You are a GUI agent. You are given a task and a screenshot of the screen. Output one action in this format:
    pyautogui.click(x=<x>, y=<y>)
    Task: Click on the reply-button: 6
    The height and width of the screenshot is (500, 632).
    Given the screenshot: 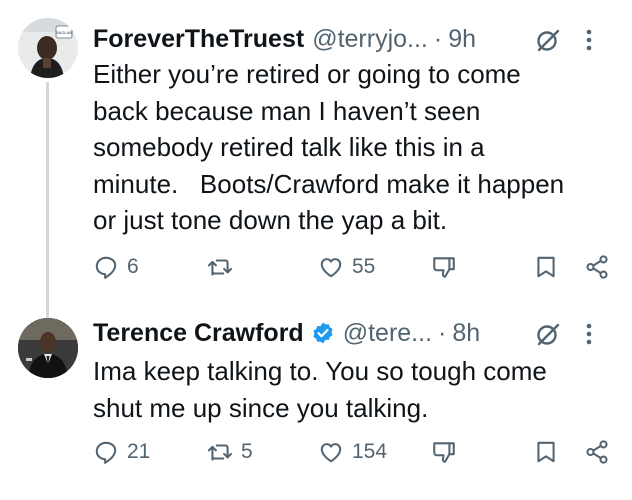 What is the action you would take?
    pyautogui.click(x=116, y=267)
    